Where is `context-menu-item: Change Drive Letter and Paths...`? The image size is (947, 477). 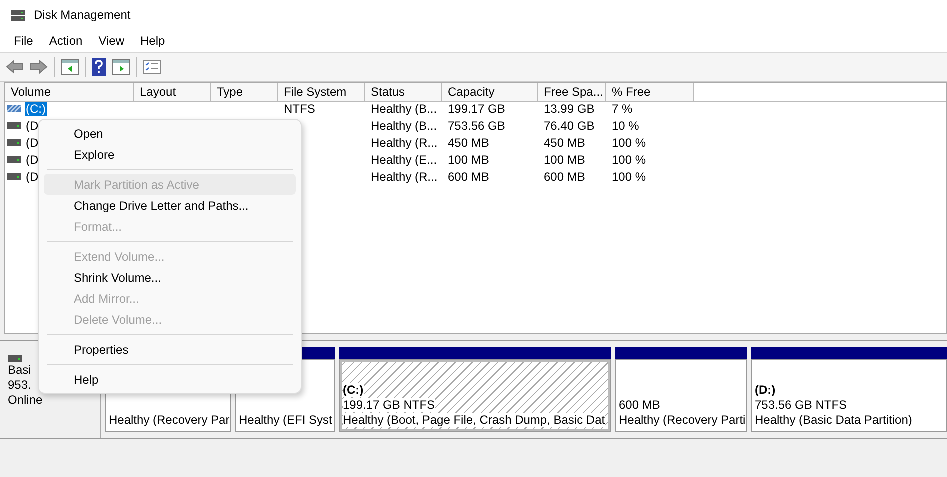
context-menu-item: Change Drive Letter and Paths... is located at coordinates (170, 205).